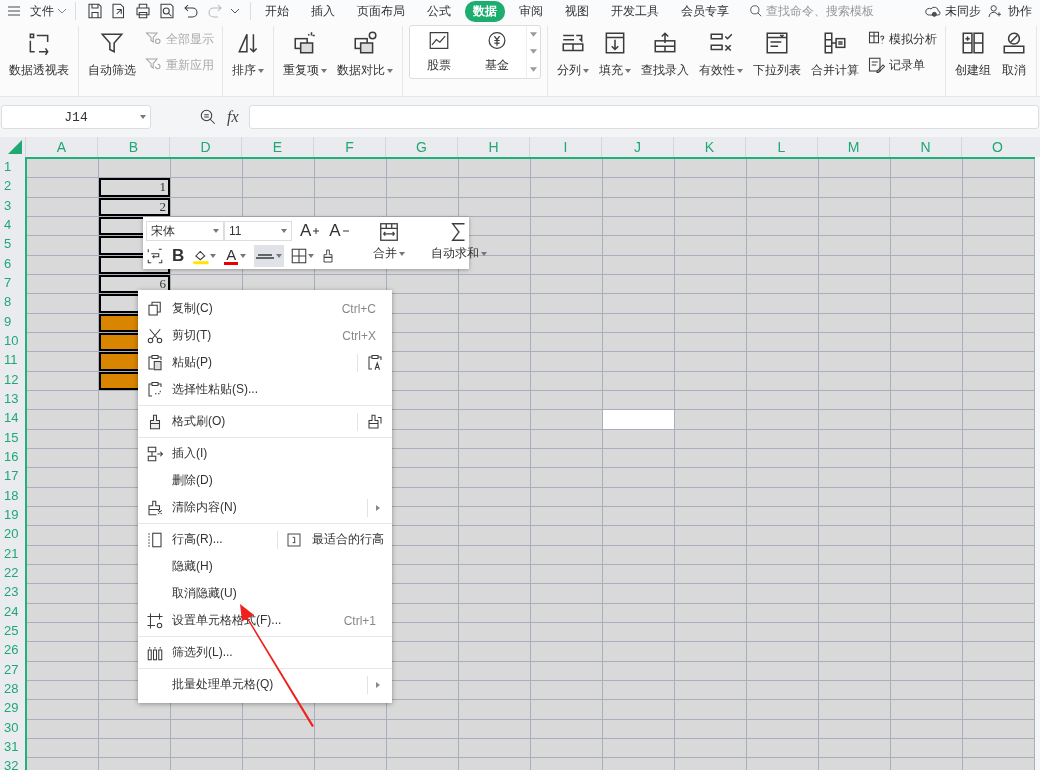 Image resolution: width=1040 pixels, height=770 pixels. What do you see at coordinates (143, 11) in the screenshot?
I see `print-icon` at bounding box center [143, 11].